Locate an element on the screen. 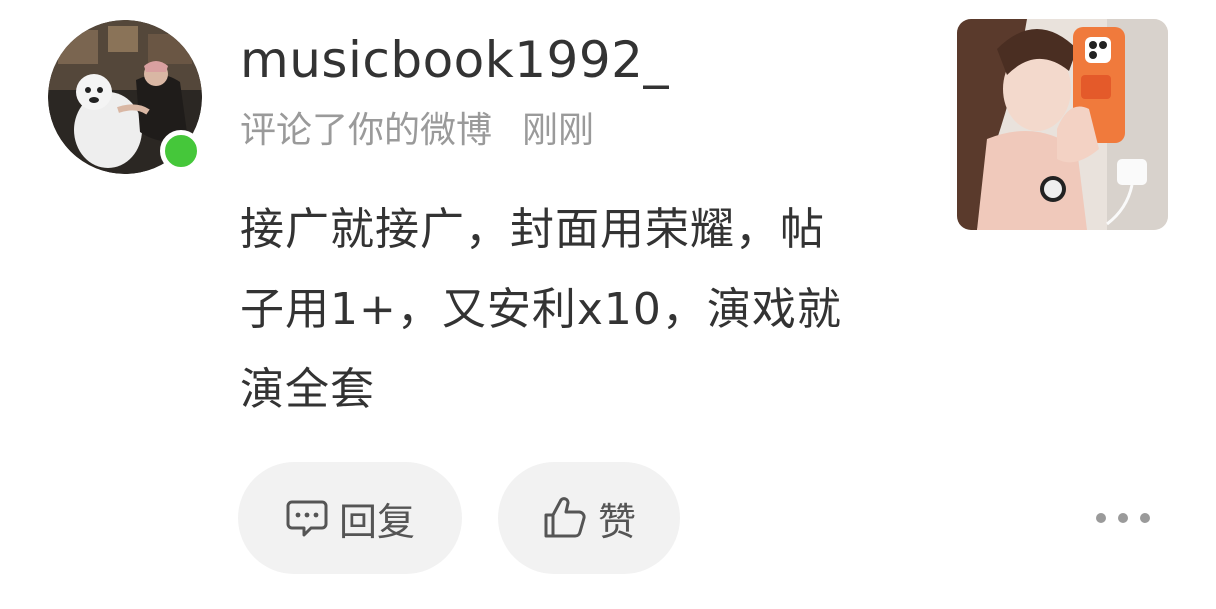 The height and width of the screenshot is (609, 1216). more-options-button is located at coordinates (1123, 518).